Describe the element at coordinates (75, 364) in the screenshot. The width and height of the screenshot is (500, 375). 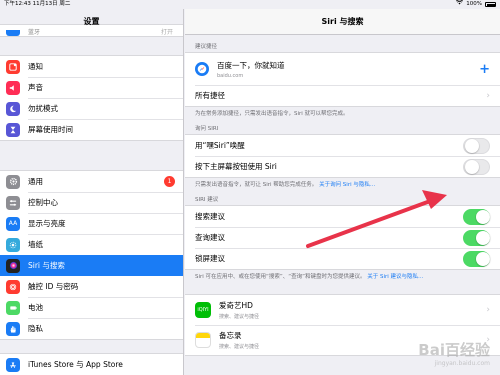
I see `sidebar-item-label: iTunes Store 与 App Store` at that location.